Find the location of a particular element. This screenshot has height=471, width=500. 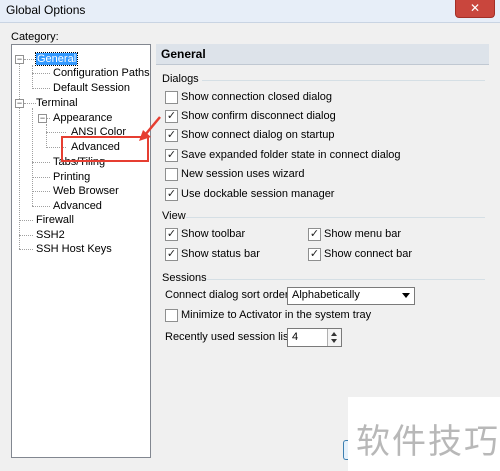

watermark: 软件技巧 is located at coordinates (428, 442).